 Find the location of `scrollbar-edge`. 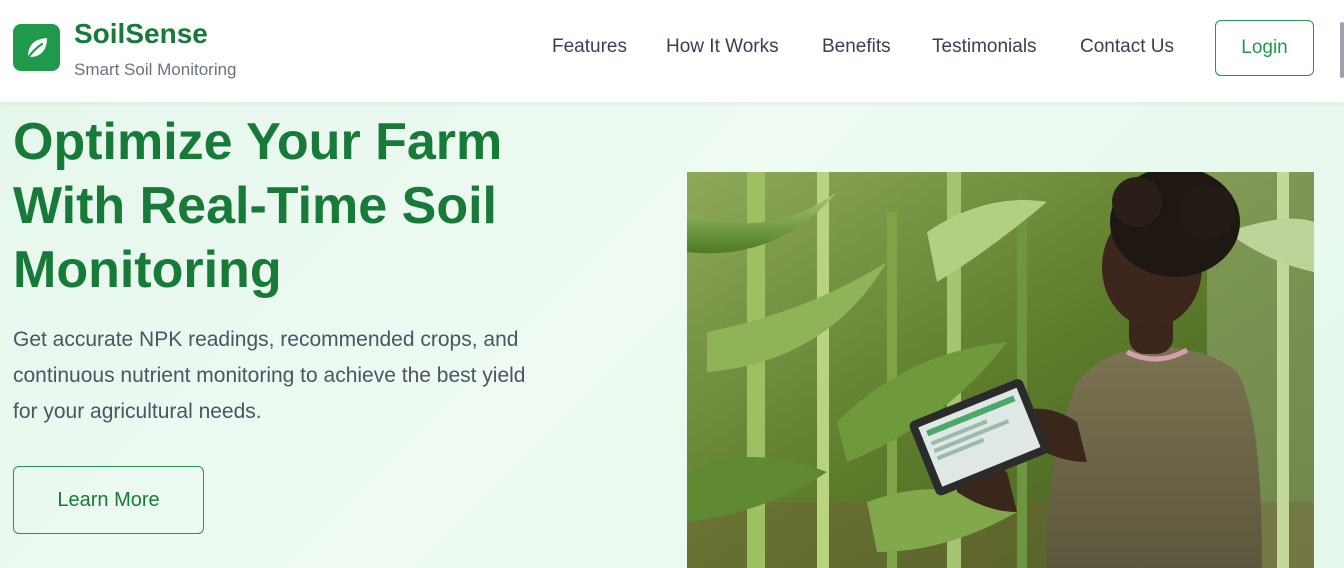

scrollbar-edge is located at coordinates (1342, 50).